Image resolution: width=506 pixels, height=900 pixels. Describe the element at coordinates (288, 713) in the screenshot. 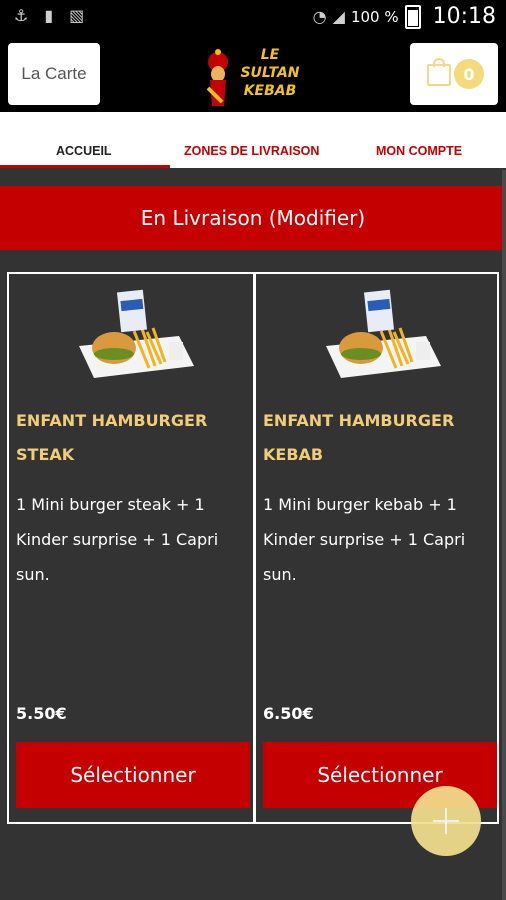

I see `product-price: 6.50€` at that location.